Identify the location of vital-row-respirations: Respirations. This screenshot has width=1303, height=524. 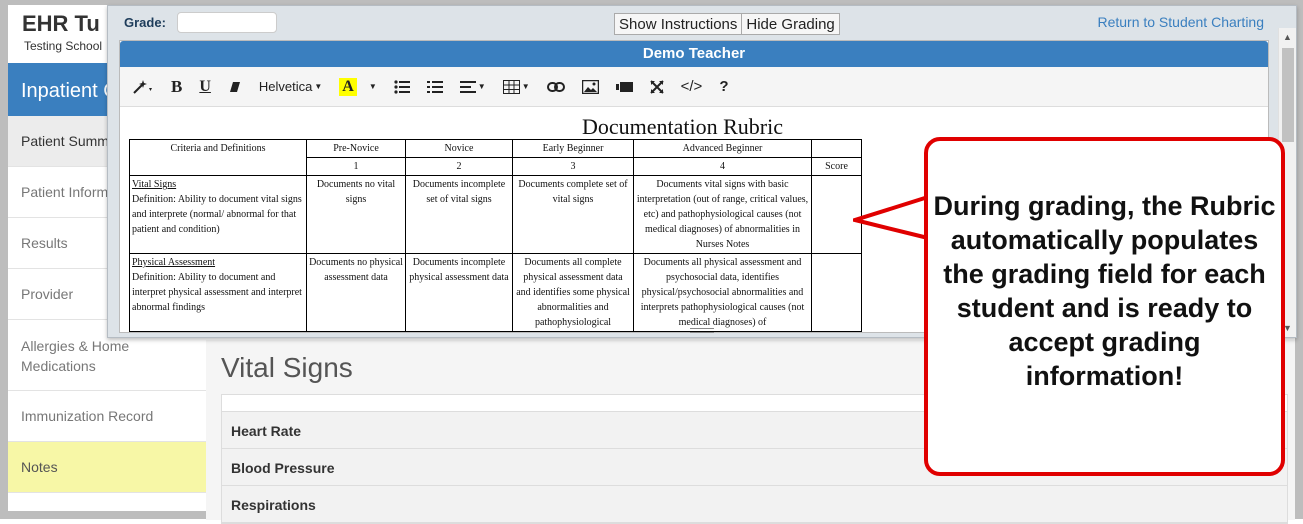
(754, 504).